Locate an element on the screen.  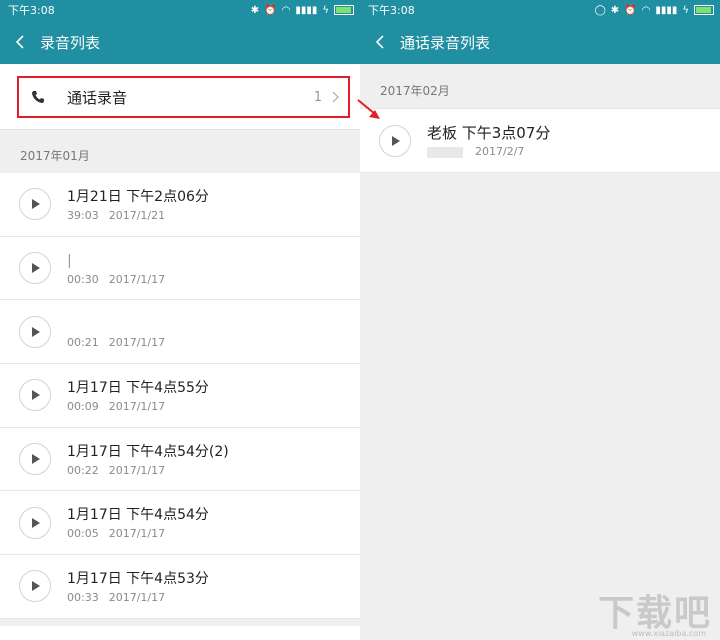
page-title: 录音列表 is located at coordinates (70, 42).